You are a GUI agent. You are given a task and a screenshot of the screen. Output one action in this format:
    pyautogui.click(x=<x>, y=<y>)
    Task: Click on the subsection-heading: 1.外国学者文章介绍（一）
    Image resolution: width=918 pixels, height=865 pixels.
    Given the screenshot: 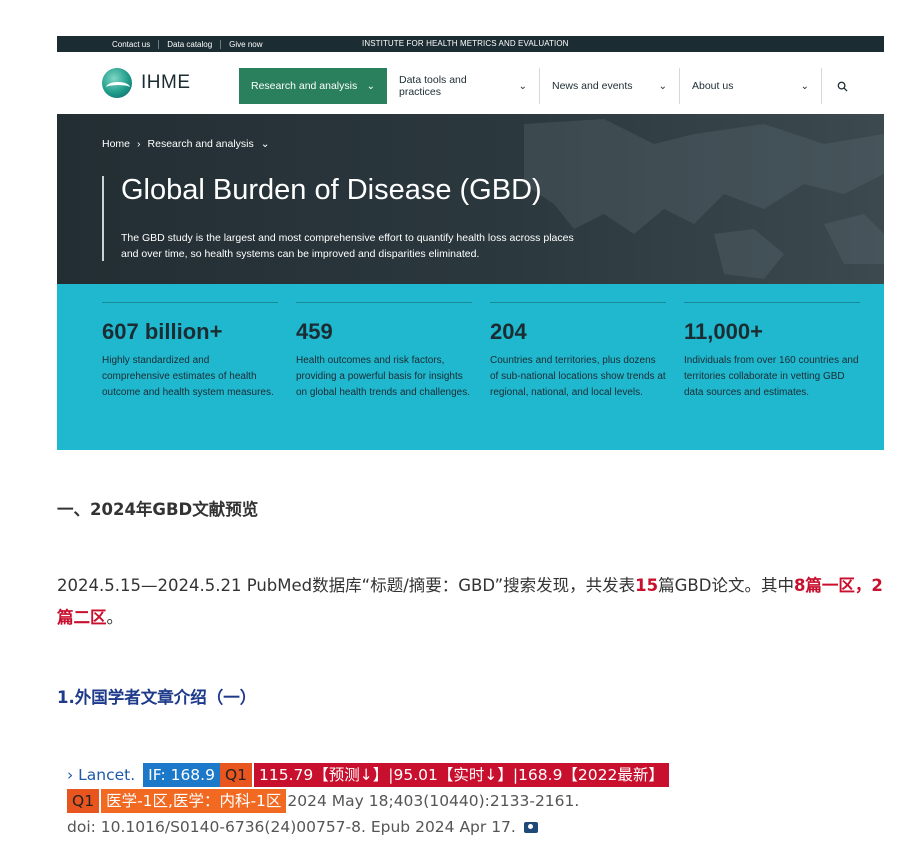 What is the action you would take?
    pyautogui.click(x=157, y=697)
    